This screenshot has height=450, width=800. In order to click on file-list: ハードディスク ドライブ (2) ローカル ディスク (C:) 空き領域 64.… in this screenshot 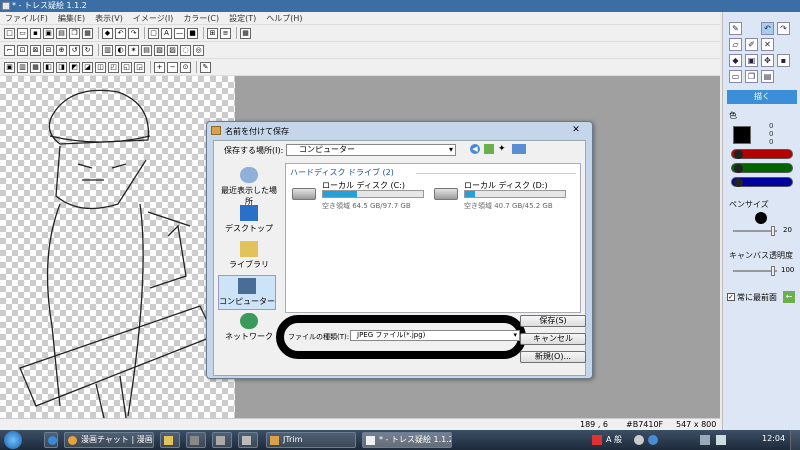, I will do `click(433, 238)`.